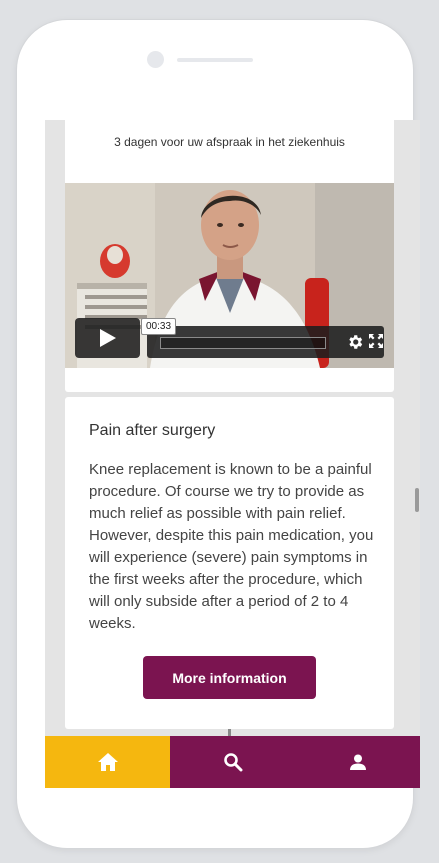  What do you see at coordinates (355, 342) in the screenshot?
I see `gear-icon` at bounding box center [355, 342].